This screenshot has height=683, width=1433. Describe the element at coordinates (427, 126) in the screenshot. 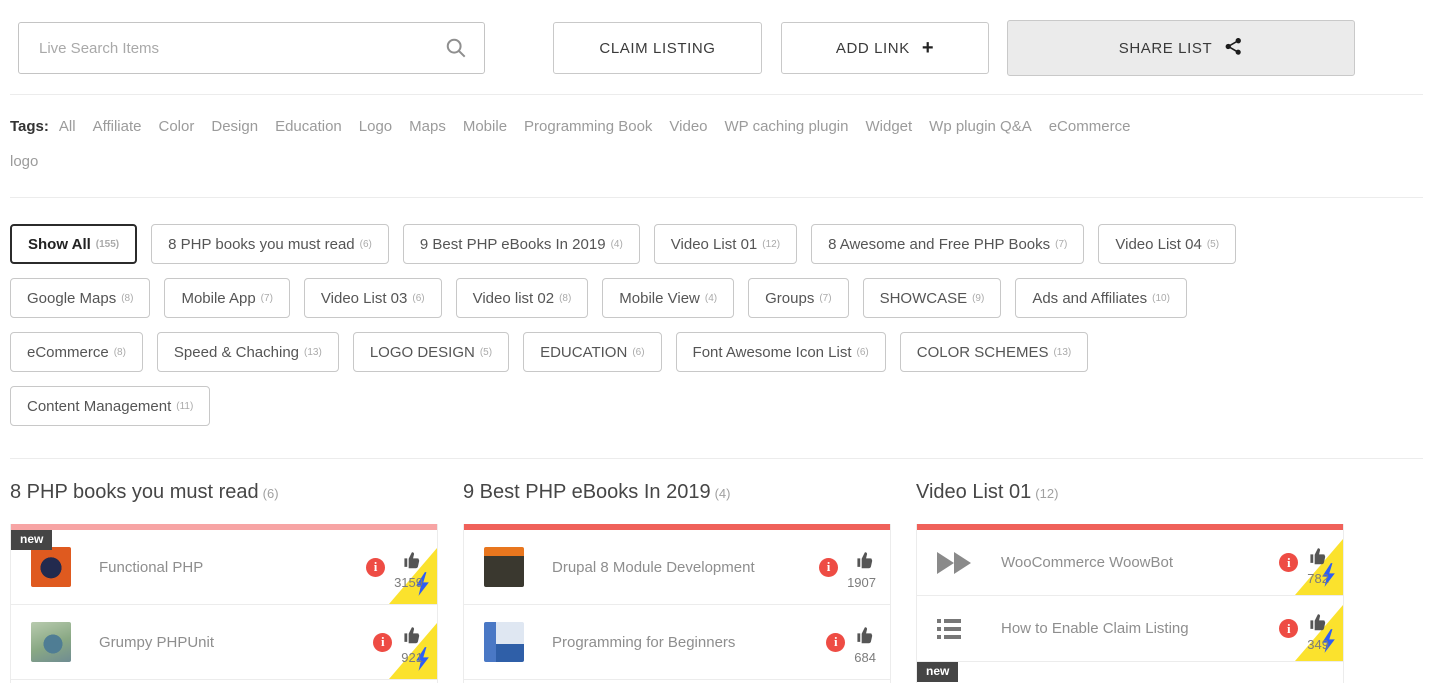

I see `tag-link: Maps` at that location.